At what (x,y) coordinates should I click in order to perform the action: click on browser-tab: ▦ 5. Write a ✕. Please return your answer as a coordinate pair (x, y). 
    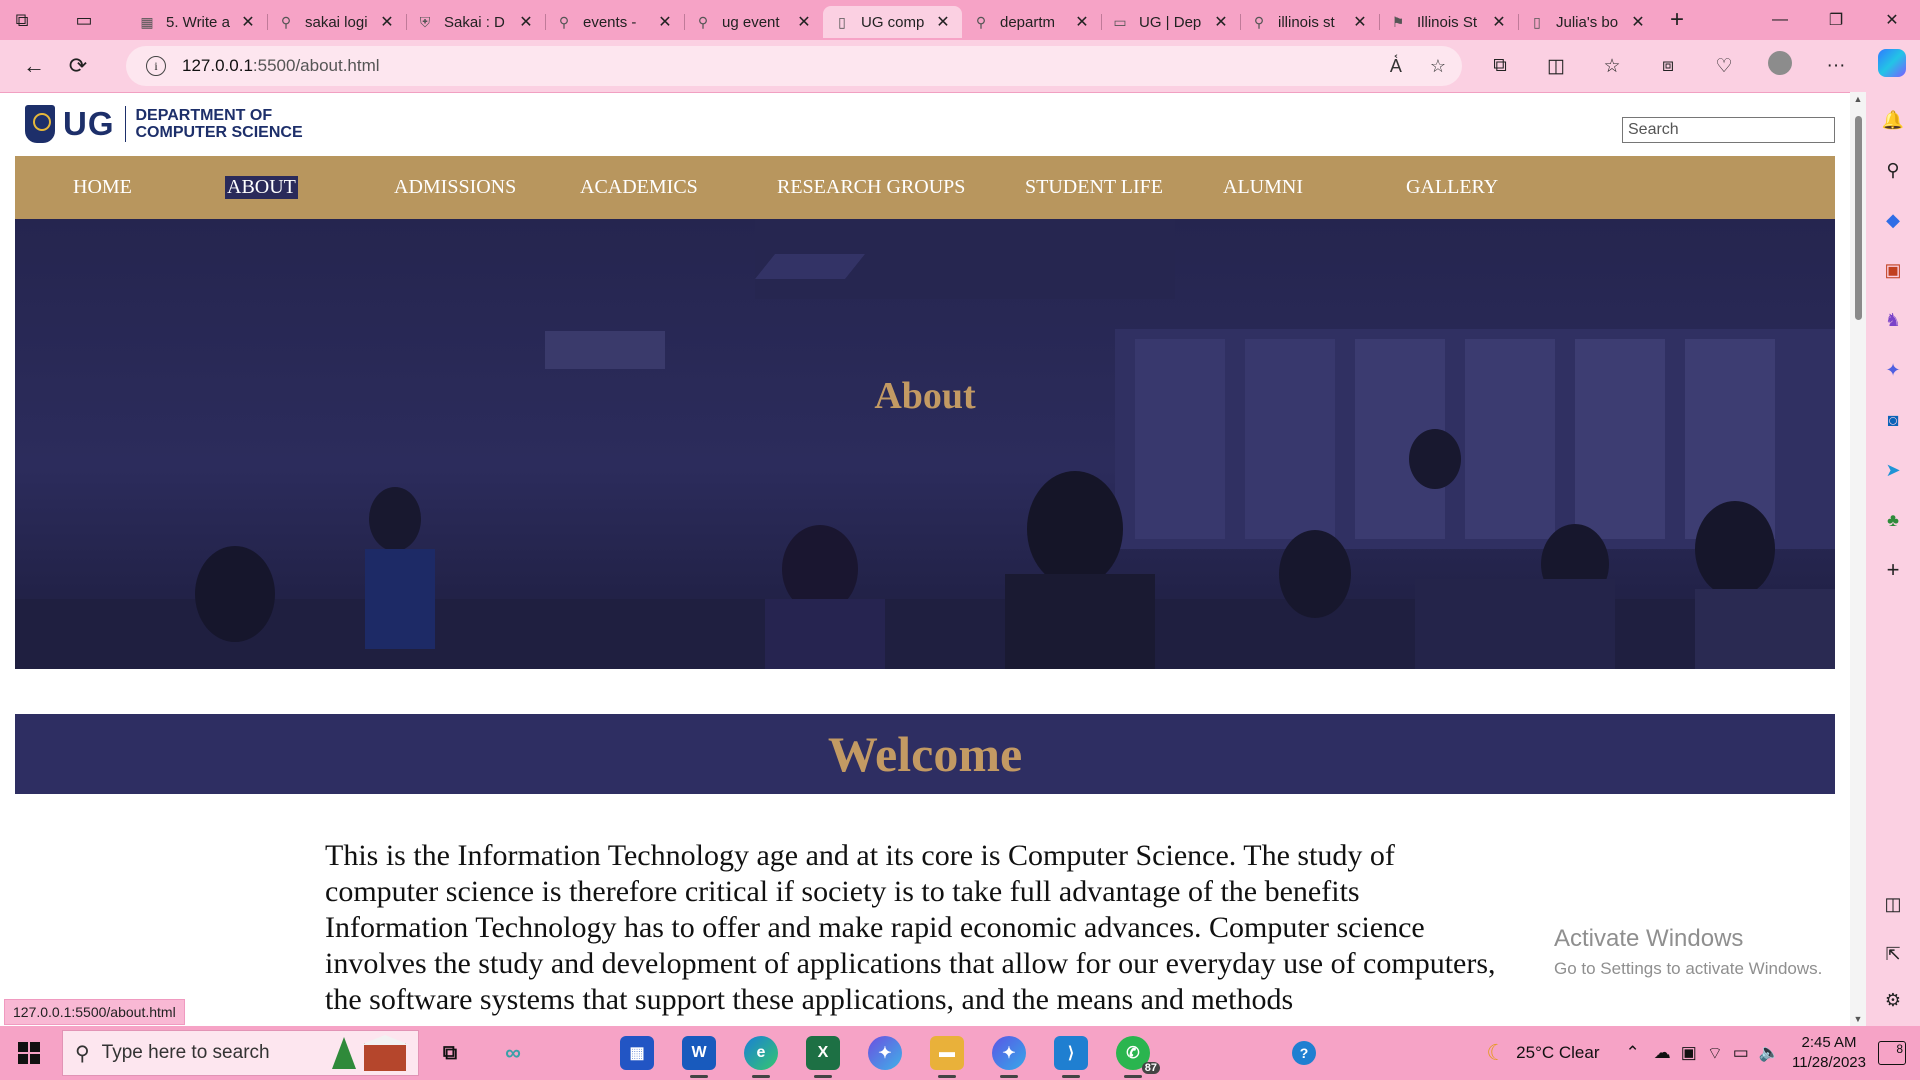
    Looking at the image, I should click on (197, 22).